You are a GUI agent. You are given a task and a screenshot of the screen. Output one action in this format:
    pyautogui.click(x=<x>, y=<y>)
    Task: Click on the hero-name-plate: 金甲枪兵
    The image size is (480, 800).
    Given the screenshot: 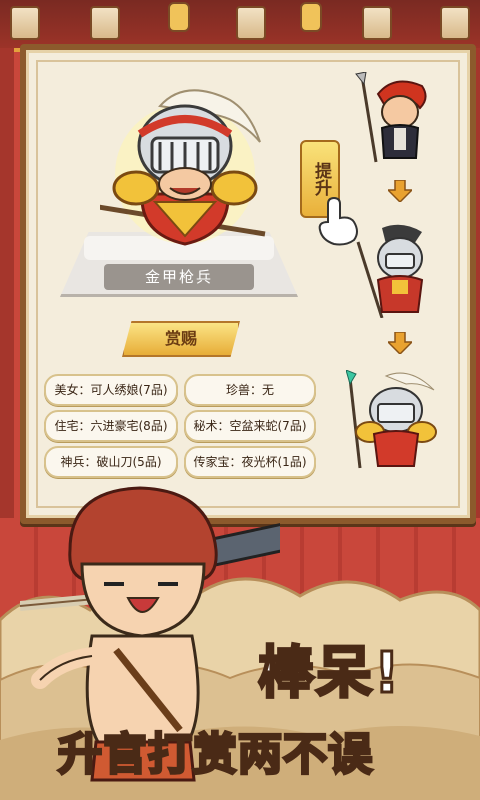 What is the action you would take?
    pyautogui.click(x=179, y=277)
    